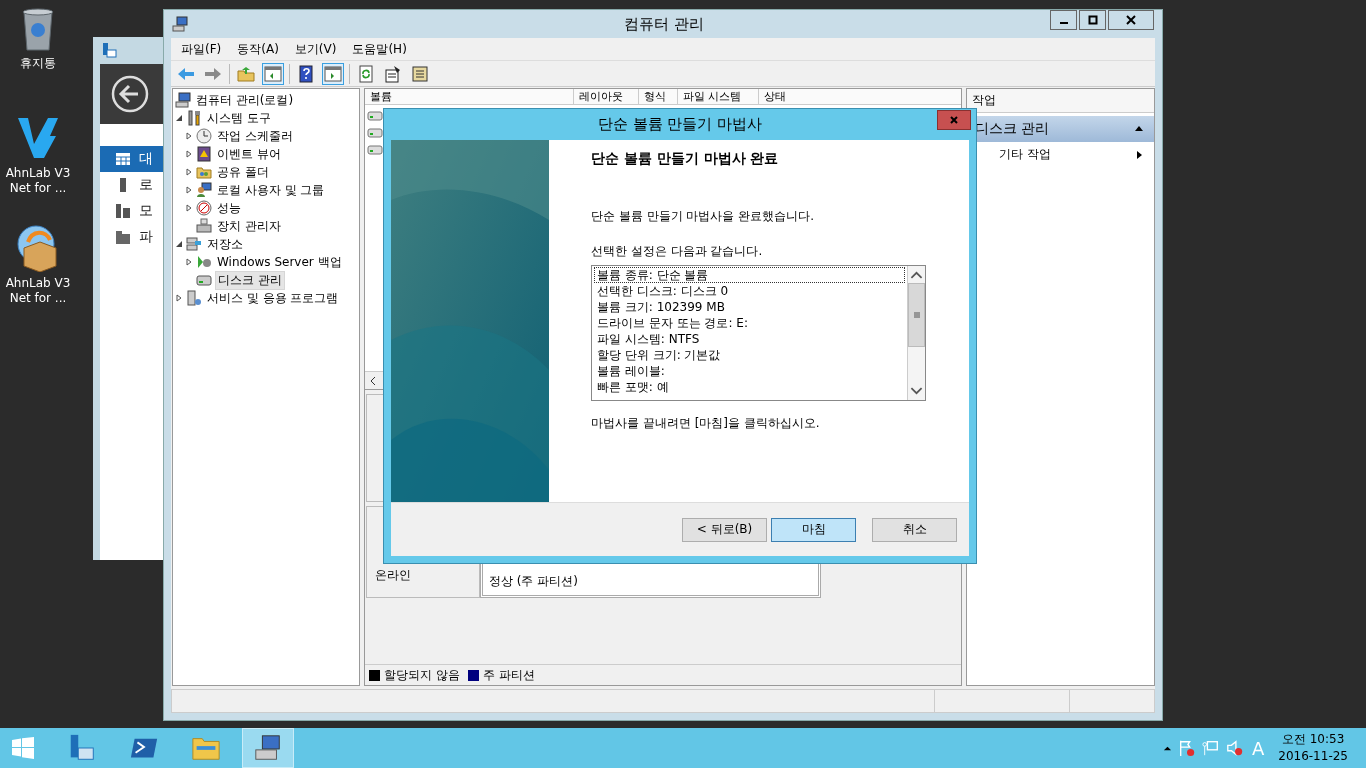  Describe the element at coordinates (664, 24) in the screenshot. I see `window-title: 컴퓨터 관리` at that location.